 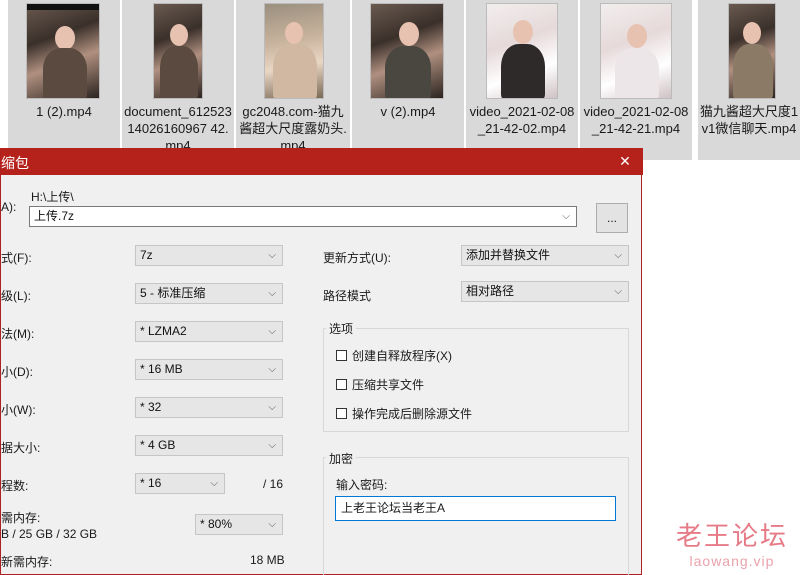 I want to click on dict-value: * 16 MB, so click(x=161, y=369).